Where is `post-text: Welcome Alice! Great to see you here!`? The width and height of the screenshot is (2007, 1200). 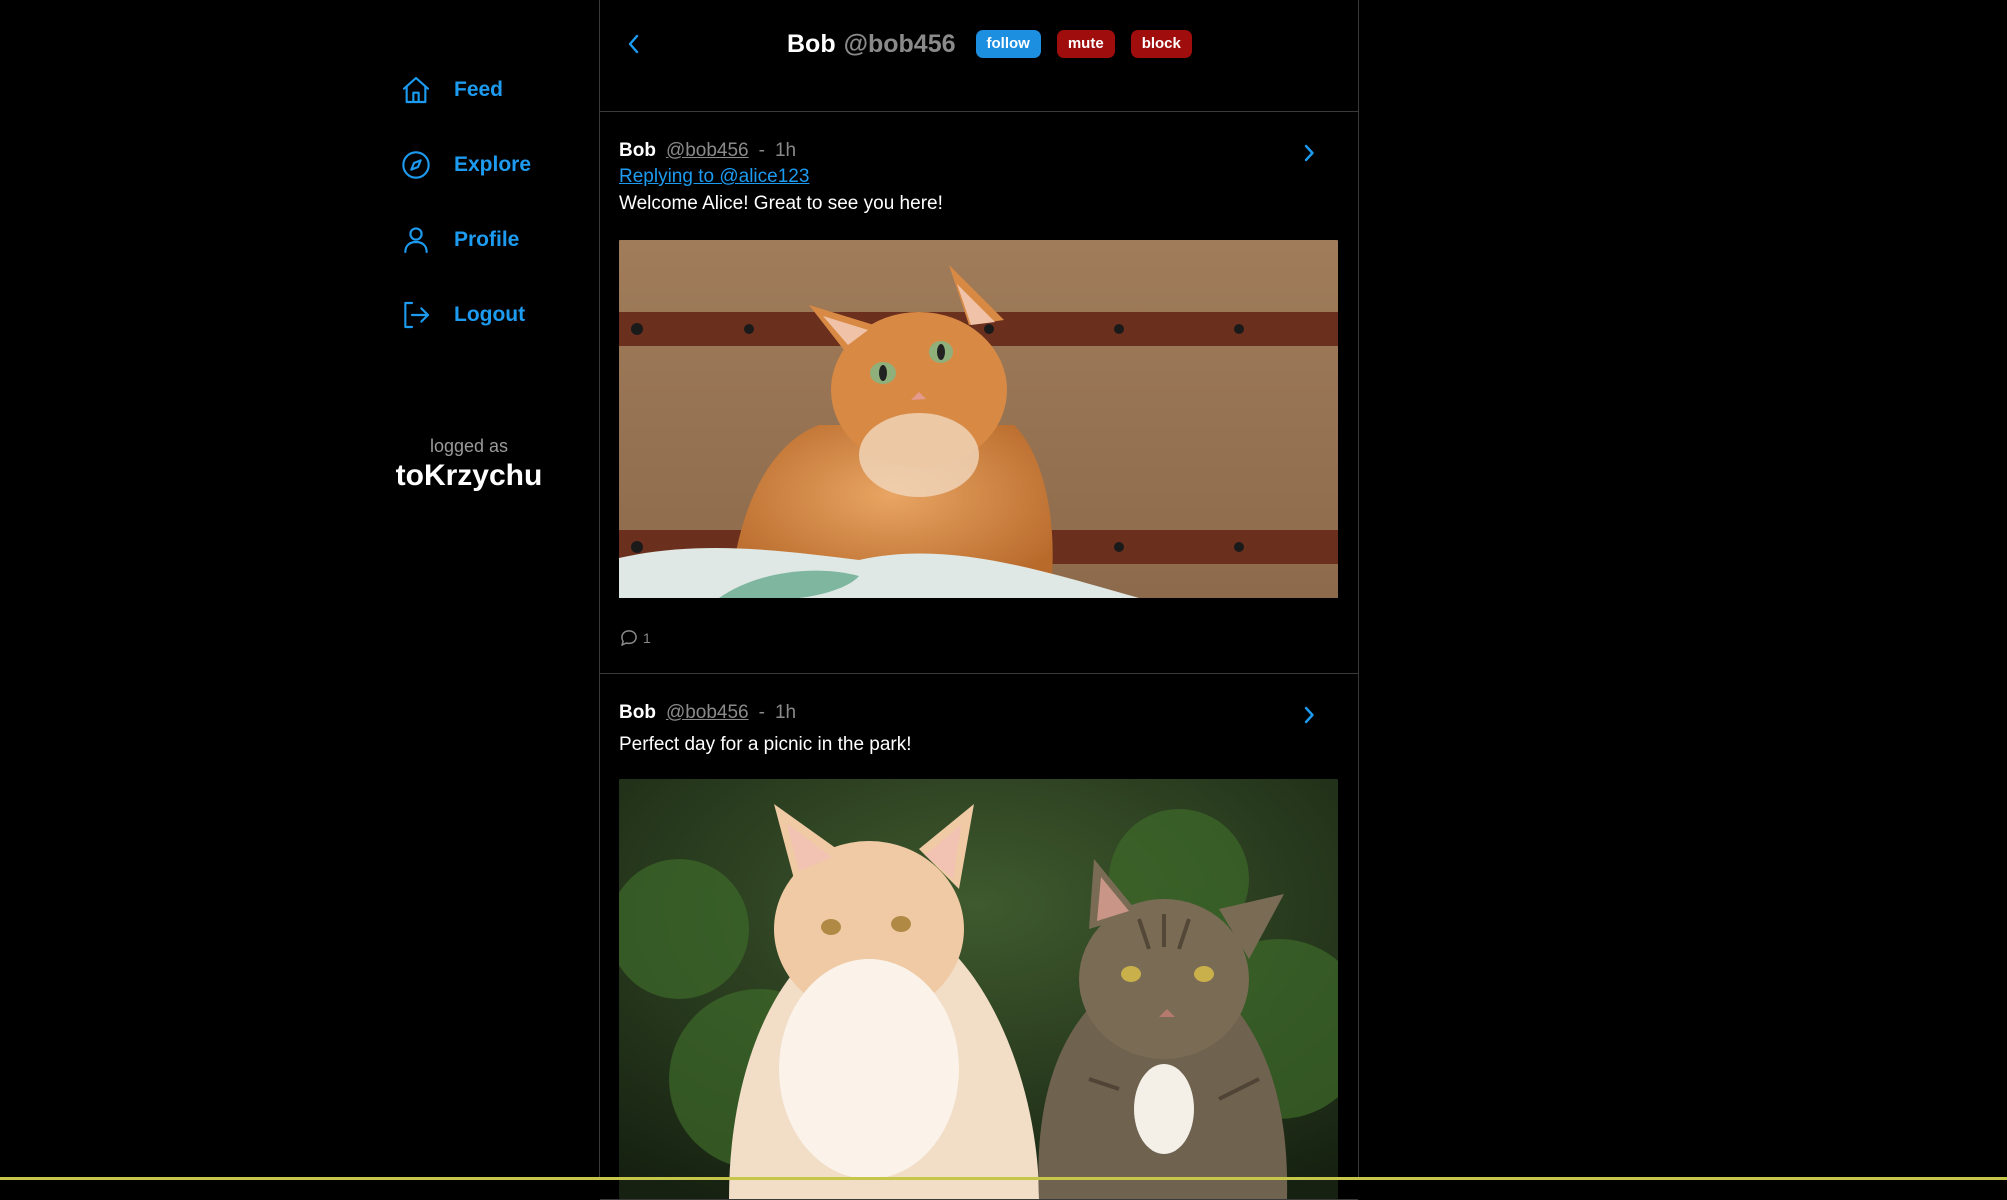 post-text: Welcome Alice! Great to see you here! is located at coordinates (781, 203).